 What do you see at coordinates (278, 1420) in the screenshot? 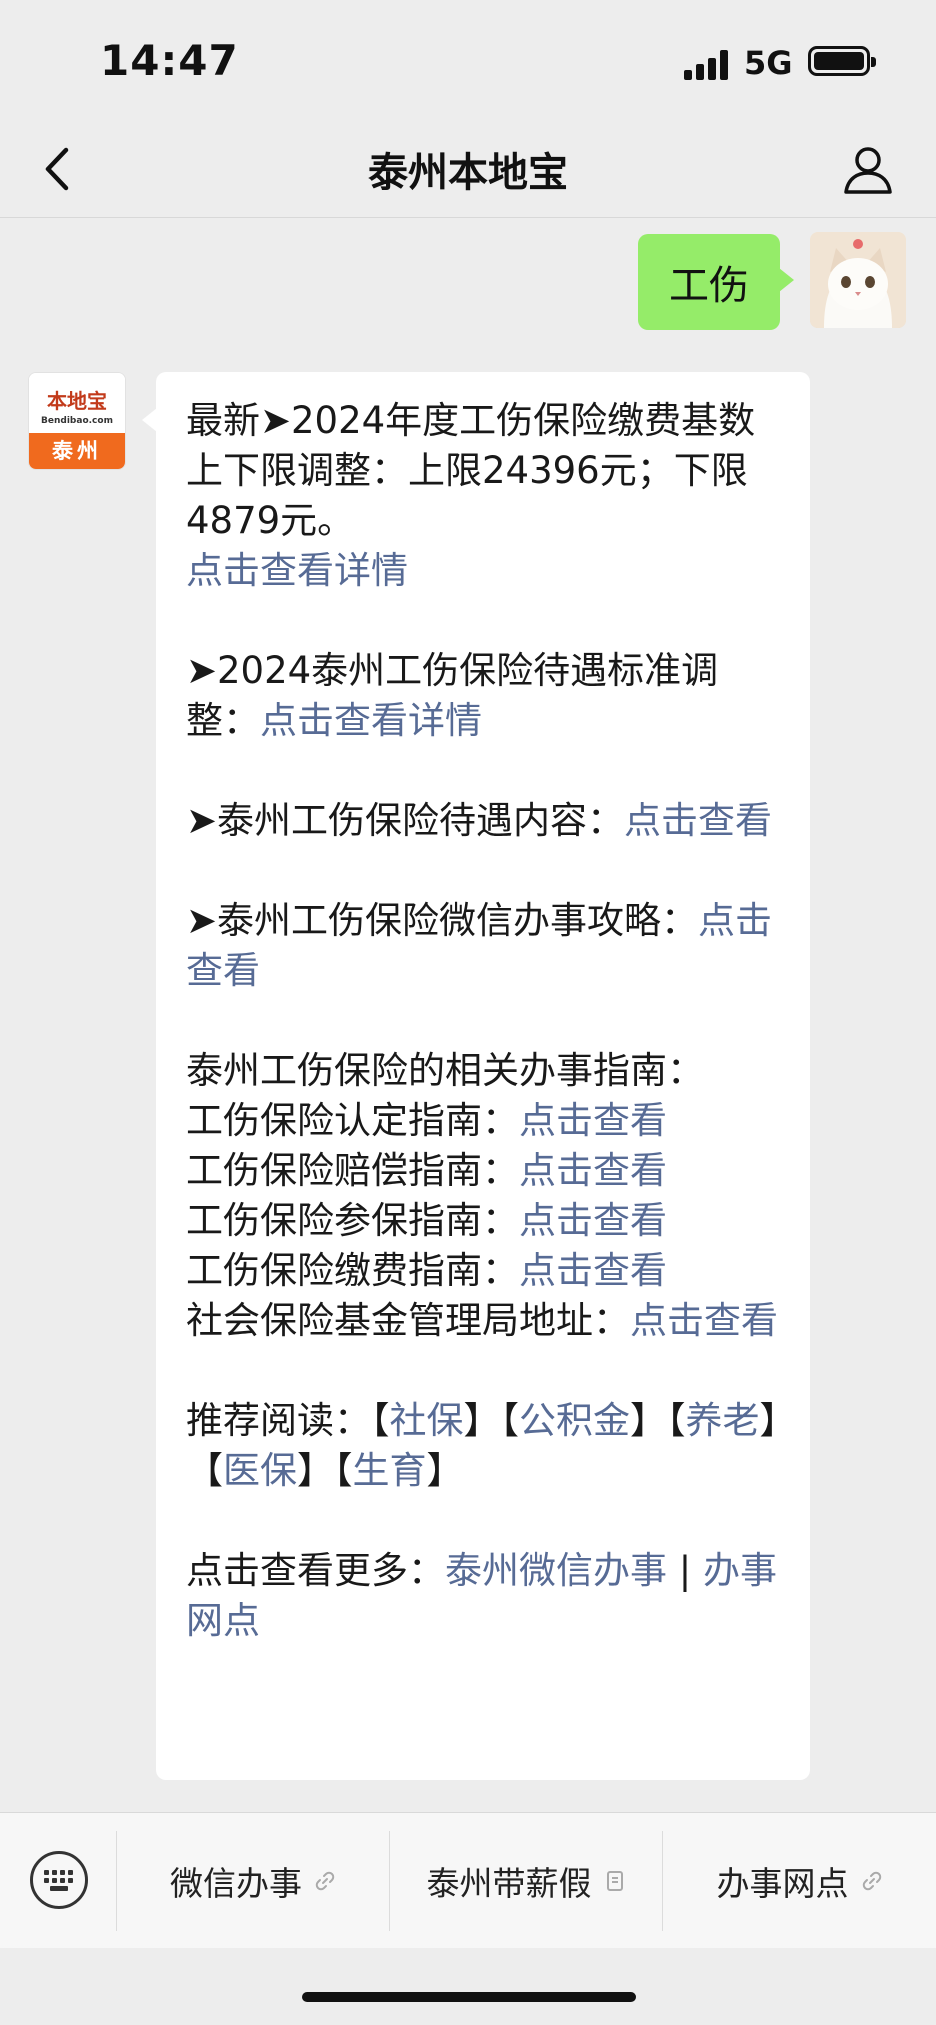
I see `recommend-label: 推荐阅读：` at bounding box center [278, 1420].